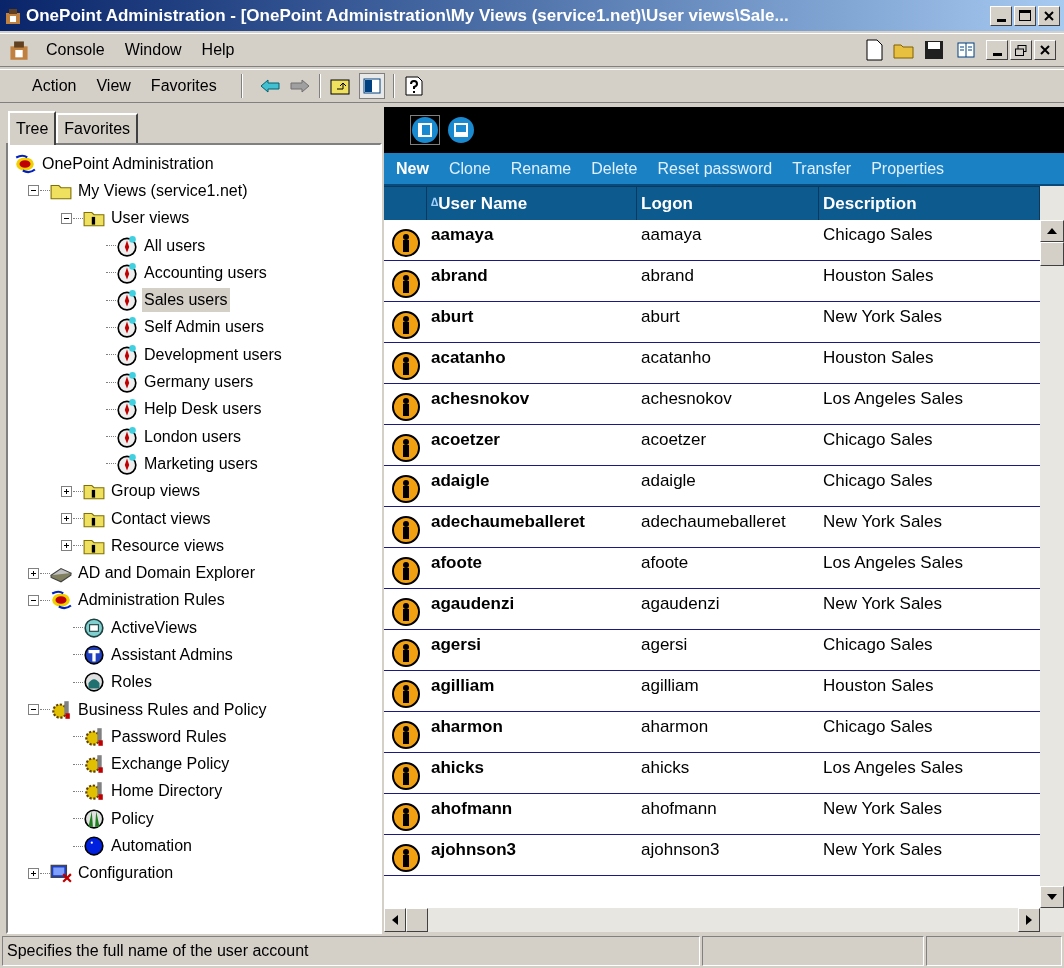 The image size is (1064, 968). I want to click on tree-item: OnePoint Administration, so click(128, 163).